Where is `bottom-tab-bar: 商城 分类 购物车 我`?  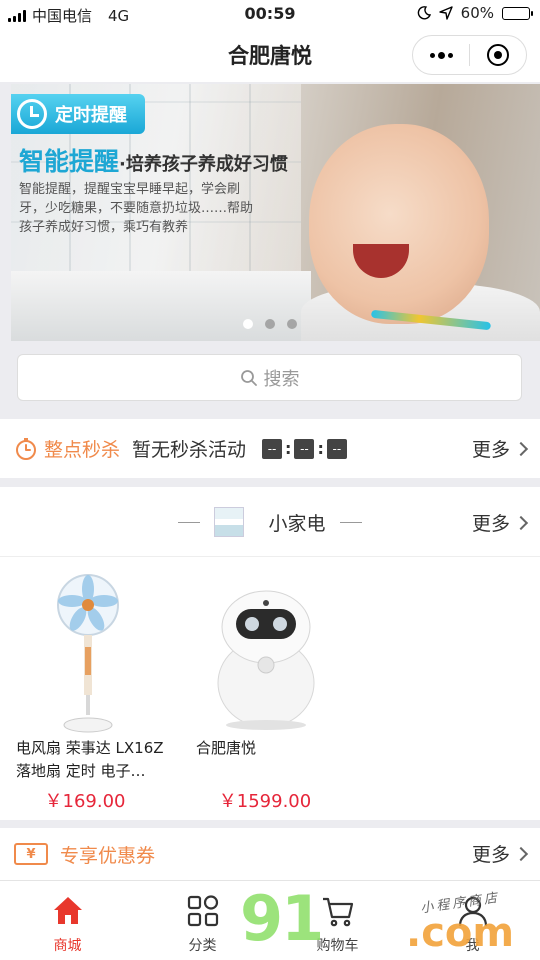 bottom-tab-bar: 商城 分类 购物车 我 is located at coordinates (270, 920).